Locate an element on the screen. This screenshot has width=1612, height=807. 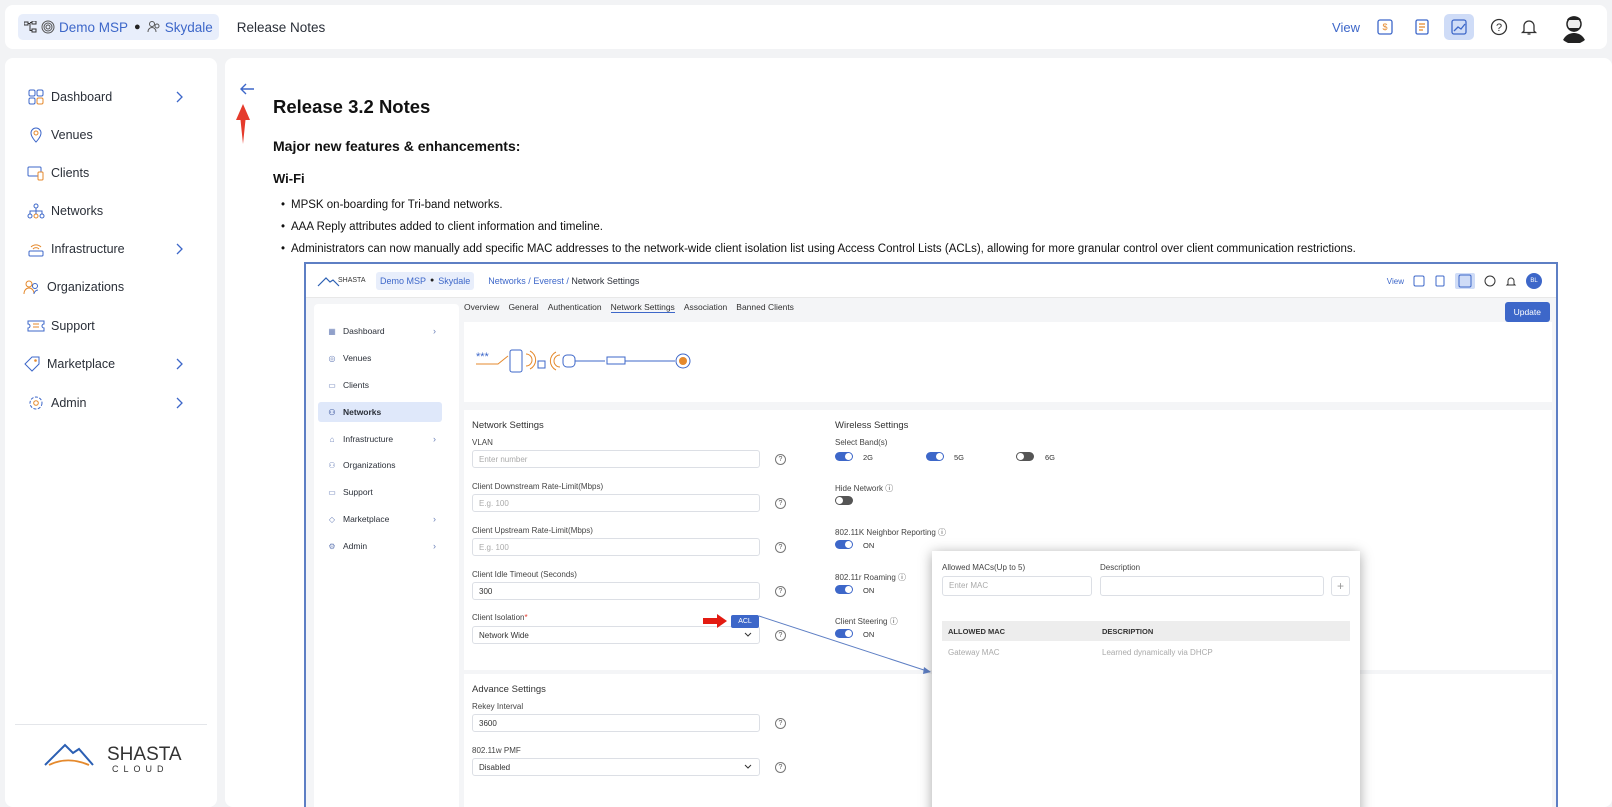
on-label: ON is located at coordinates (869, 545).